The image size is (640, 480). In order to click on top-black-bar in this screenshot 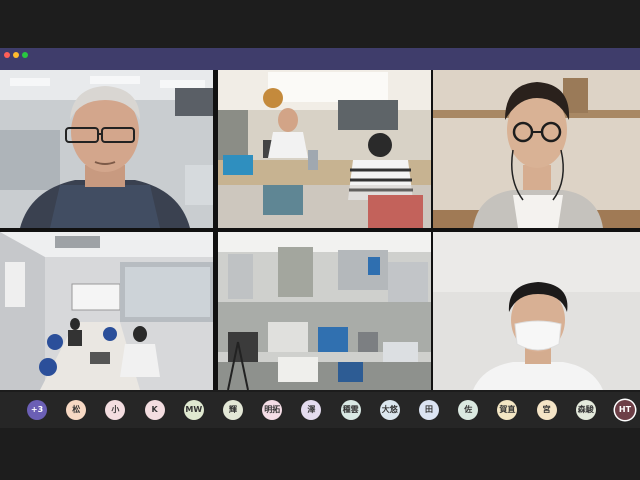, I will do `click(320, 24)`.